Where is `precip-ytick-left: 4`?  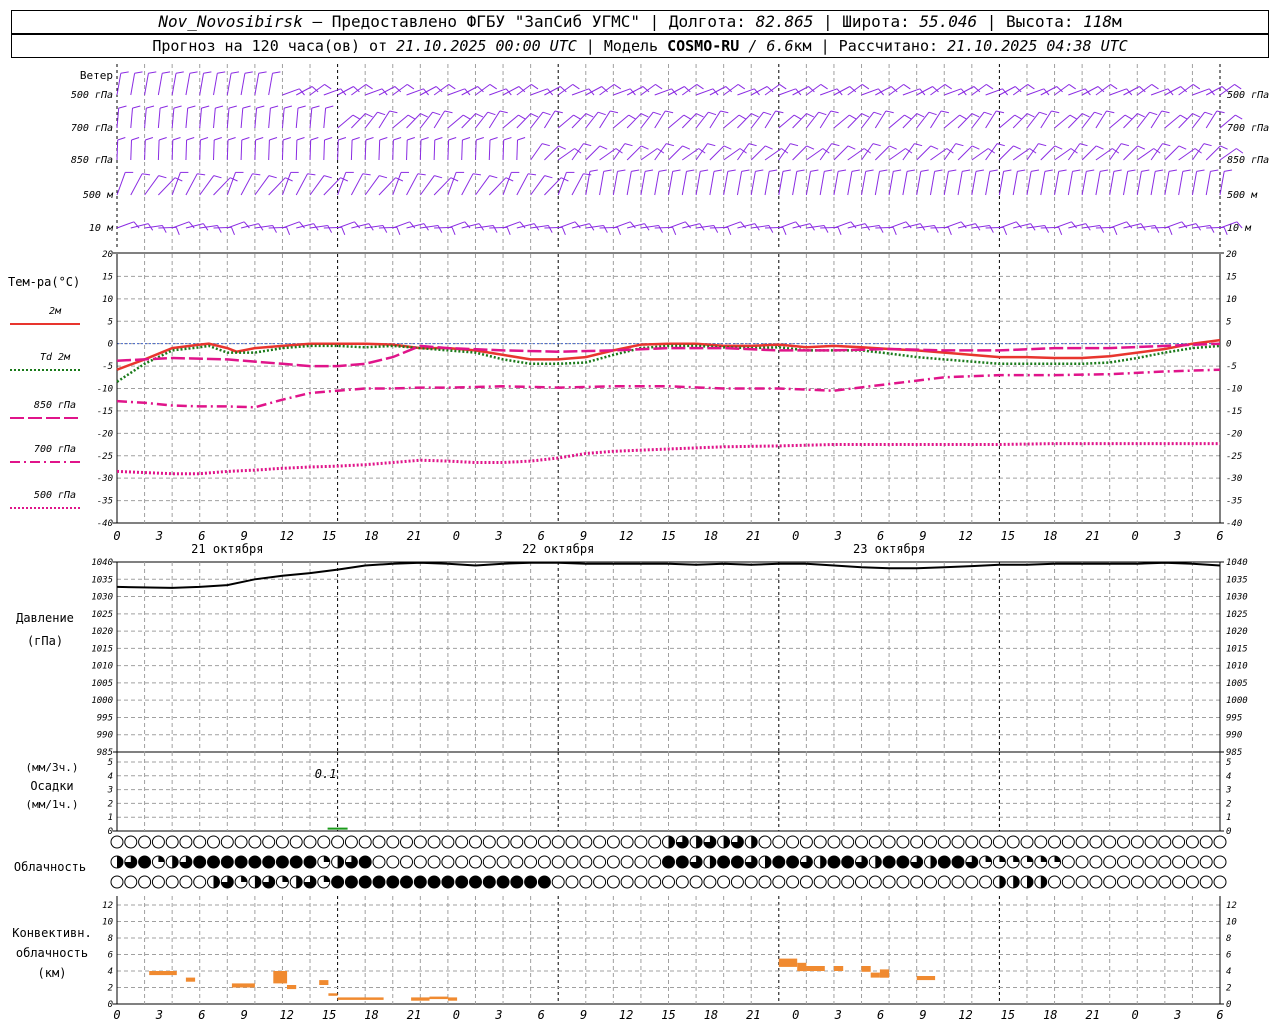
precip-ytick-left: 4 is located at coordinates (110, 777).